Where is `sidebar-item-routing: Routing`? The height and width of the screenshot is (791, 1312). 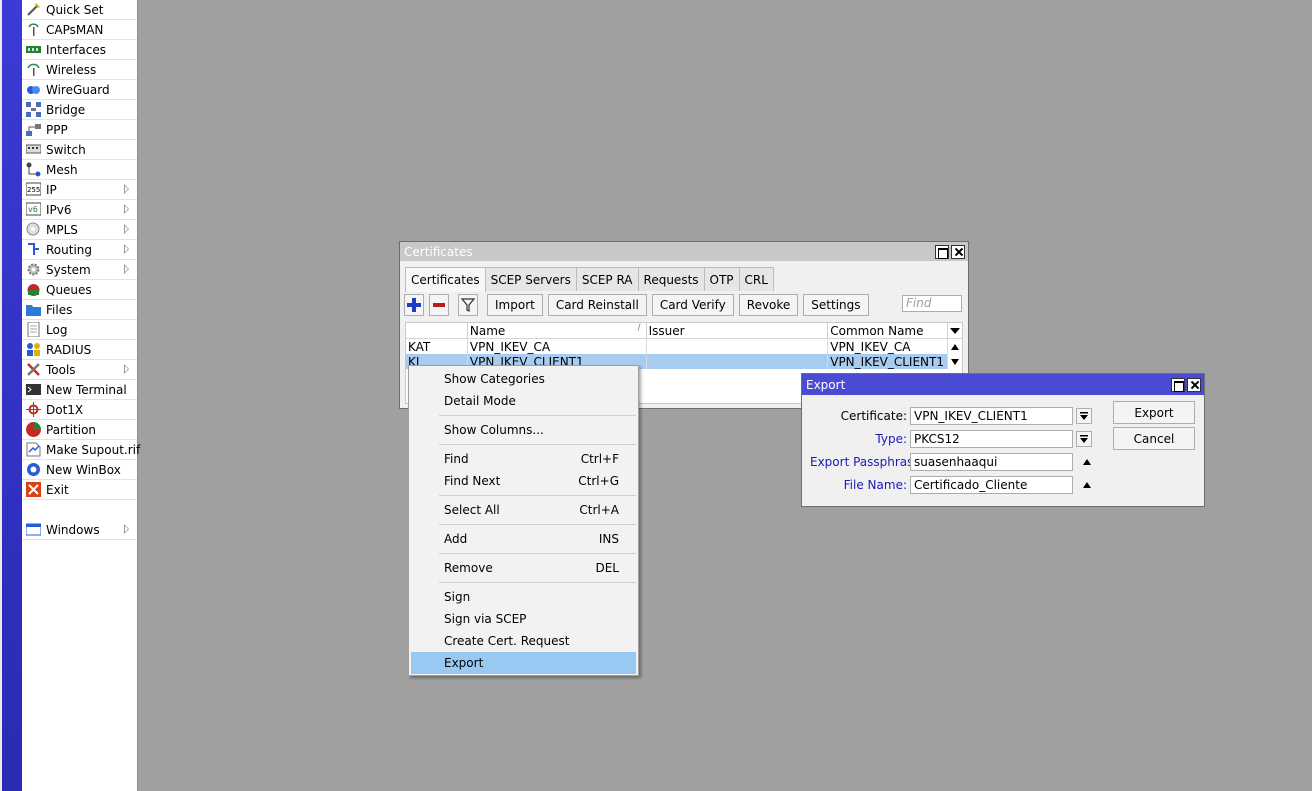
sidebar-item-routing: Routing is located at coordinates (79, 250).